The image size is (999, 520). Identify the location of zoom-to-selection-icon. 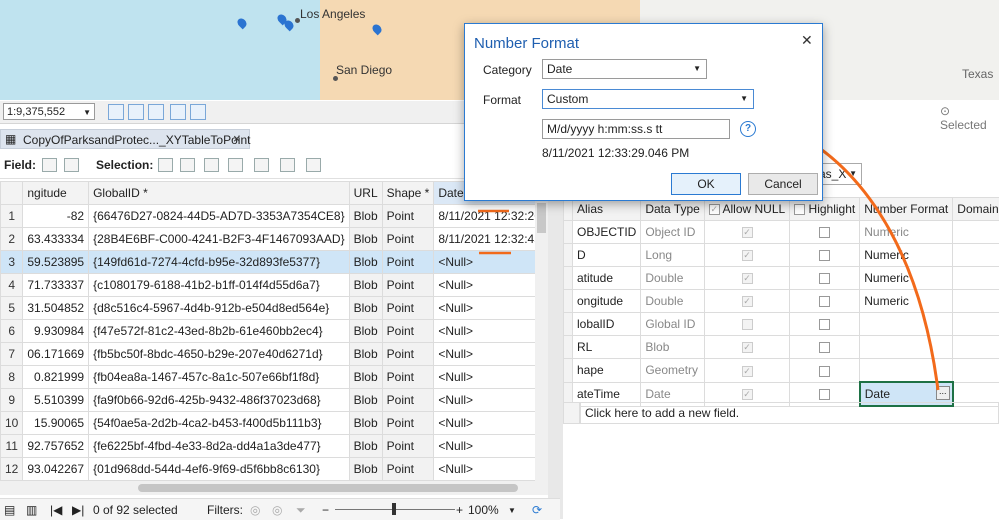
(187, 165).